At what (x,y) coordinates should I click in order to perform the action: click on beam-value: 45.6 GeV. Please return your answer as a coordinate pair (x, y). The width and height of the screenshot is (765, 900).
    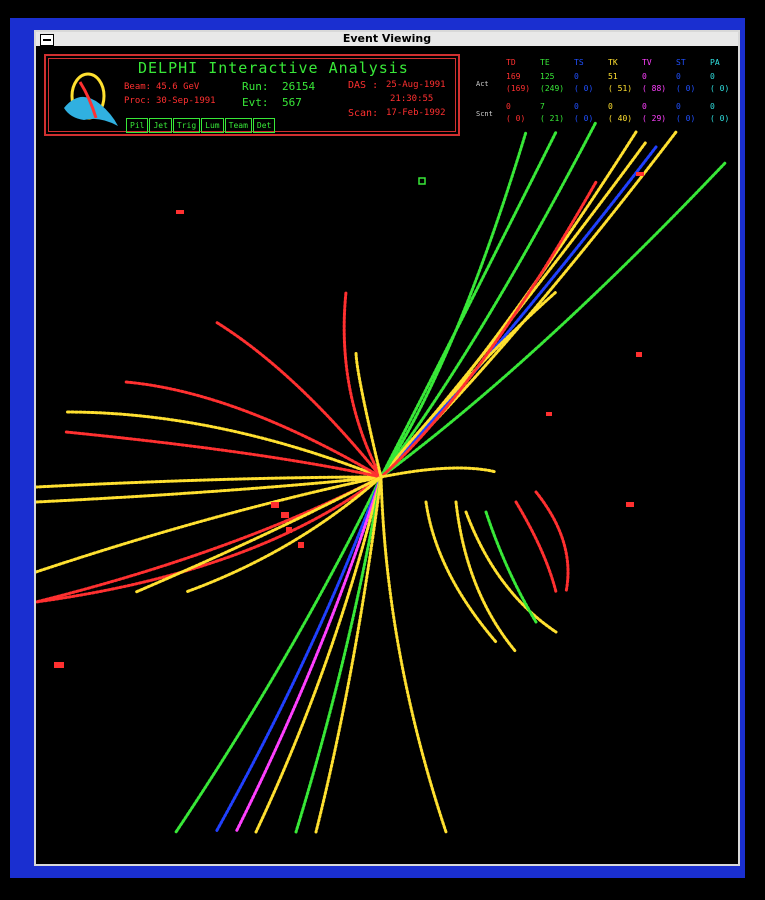
    Looking at the image, I should click on (178, 87).